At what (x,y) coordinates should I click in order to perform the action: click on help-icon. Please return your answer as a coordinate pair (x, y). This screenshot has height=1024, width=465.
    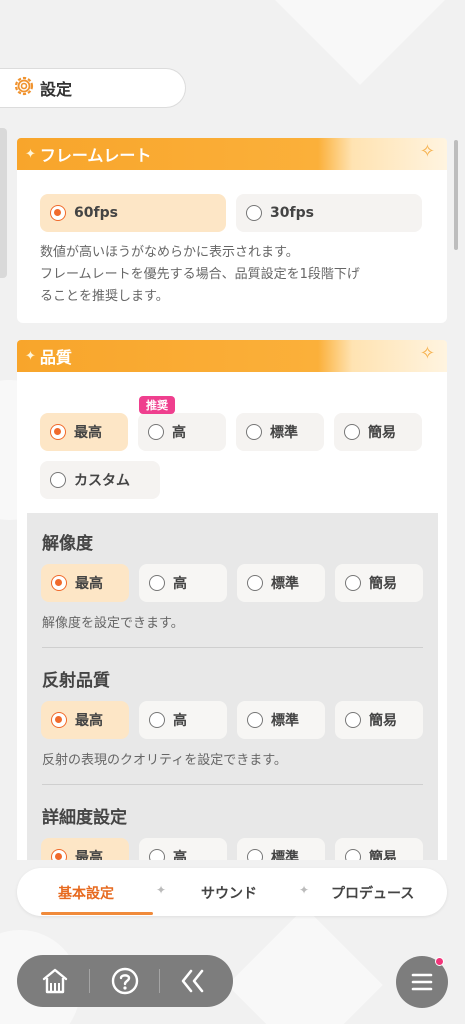
    Looking at the image, I should click on (125, 981).